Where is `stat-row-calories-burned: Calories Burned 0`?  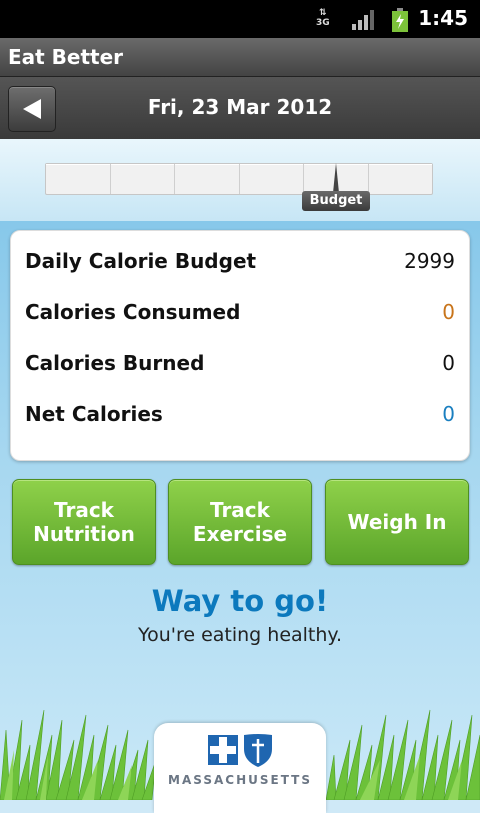
stat-row-calories-burned: Calories Burned 0 is located at coordinates (240, 366).